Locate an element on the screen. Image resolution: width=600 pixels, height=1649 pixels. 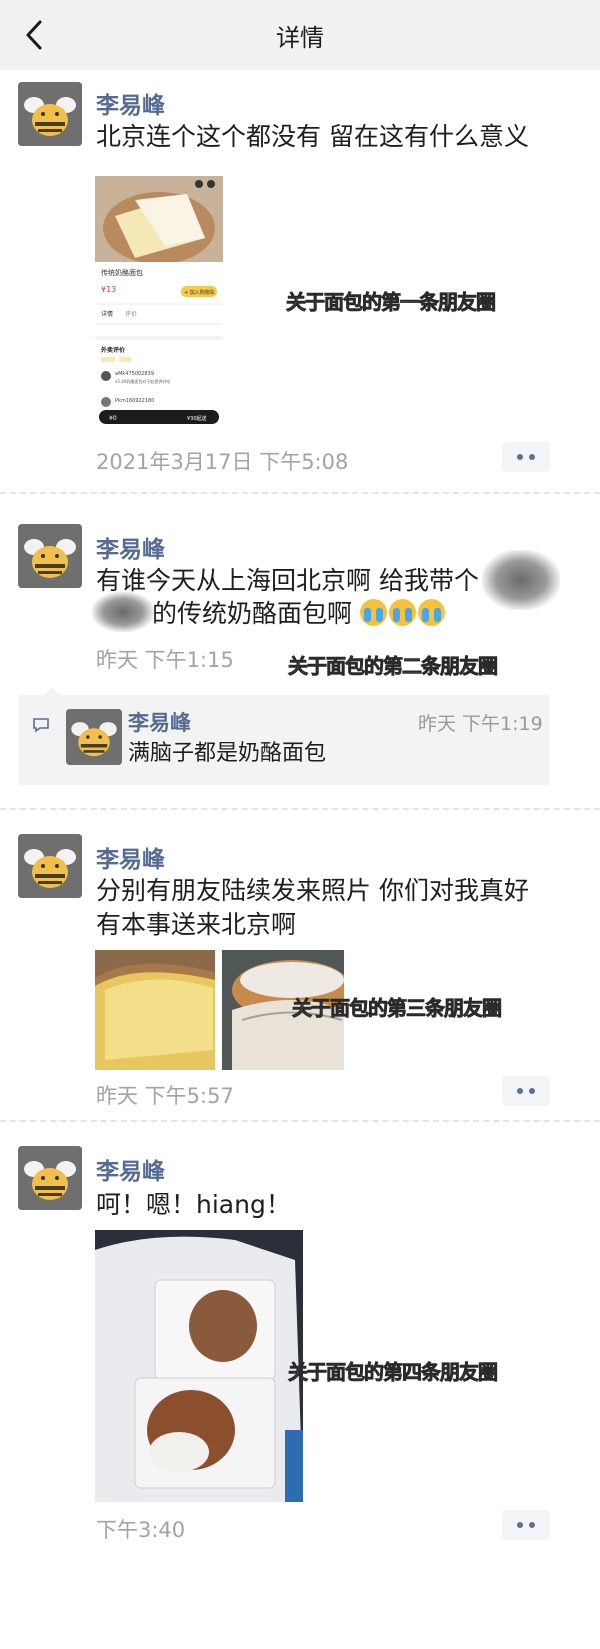
shop-cart-price: ¥0 is located at coordinates (113, 418).